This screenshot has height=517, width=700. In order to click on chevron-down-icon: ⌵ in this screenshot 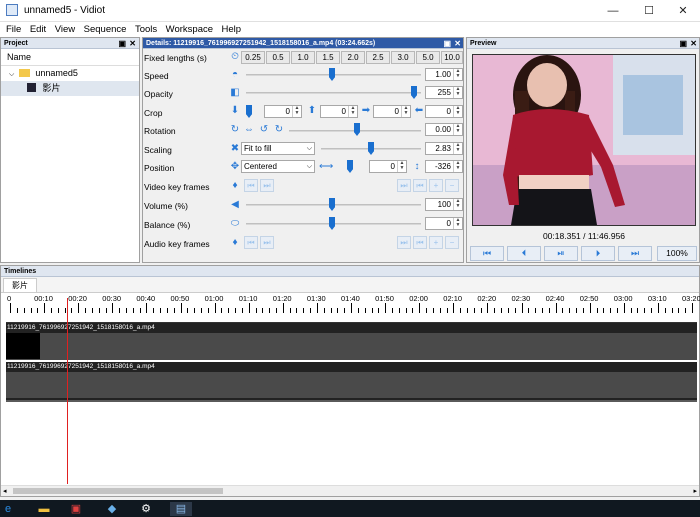, I will do `click(11, 74)`.